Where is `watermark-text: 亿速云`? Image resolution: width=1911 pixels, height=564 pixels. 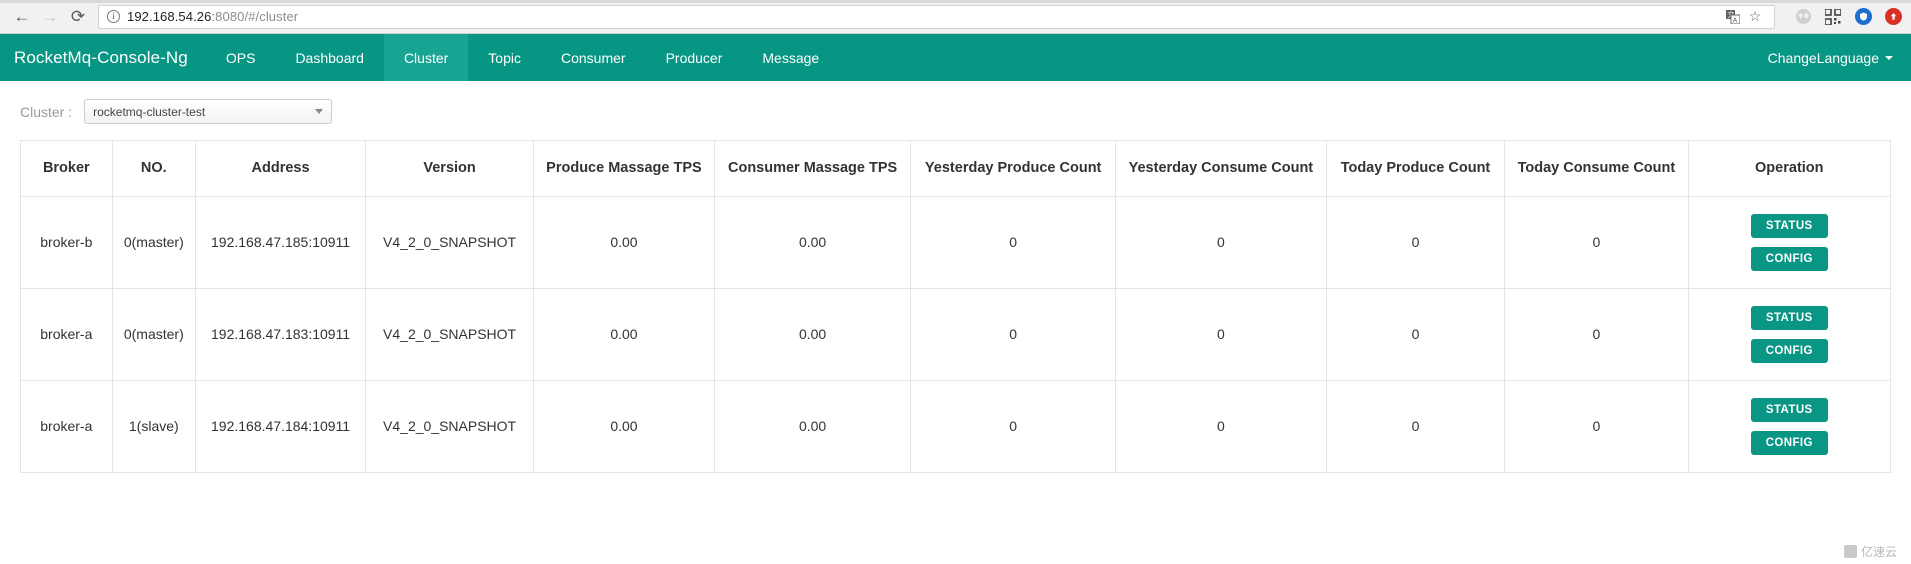 watermark-text: 亿速云 is located at coordinates (1878, 552).